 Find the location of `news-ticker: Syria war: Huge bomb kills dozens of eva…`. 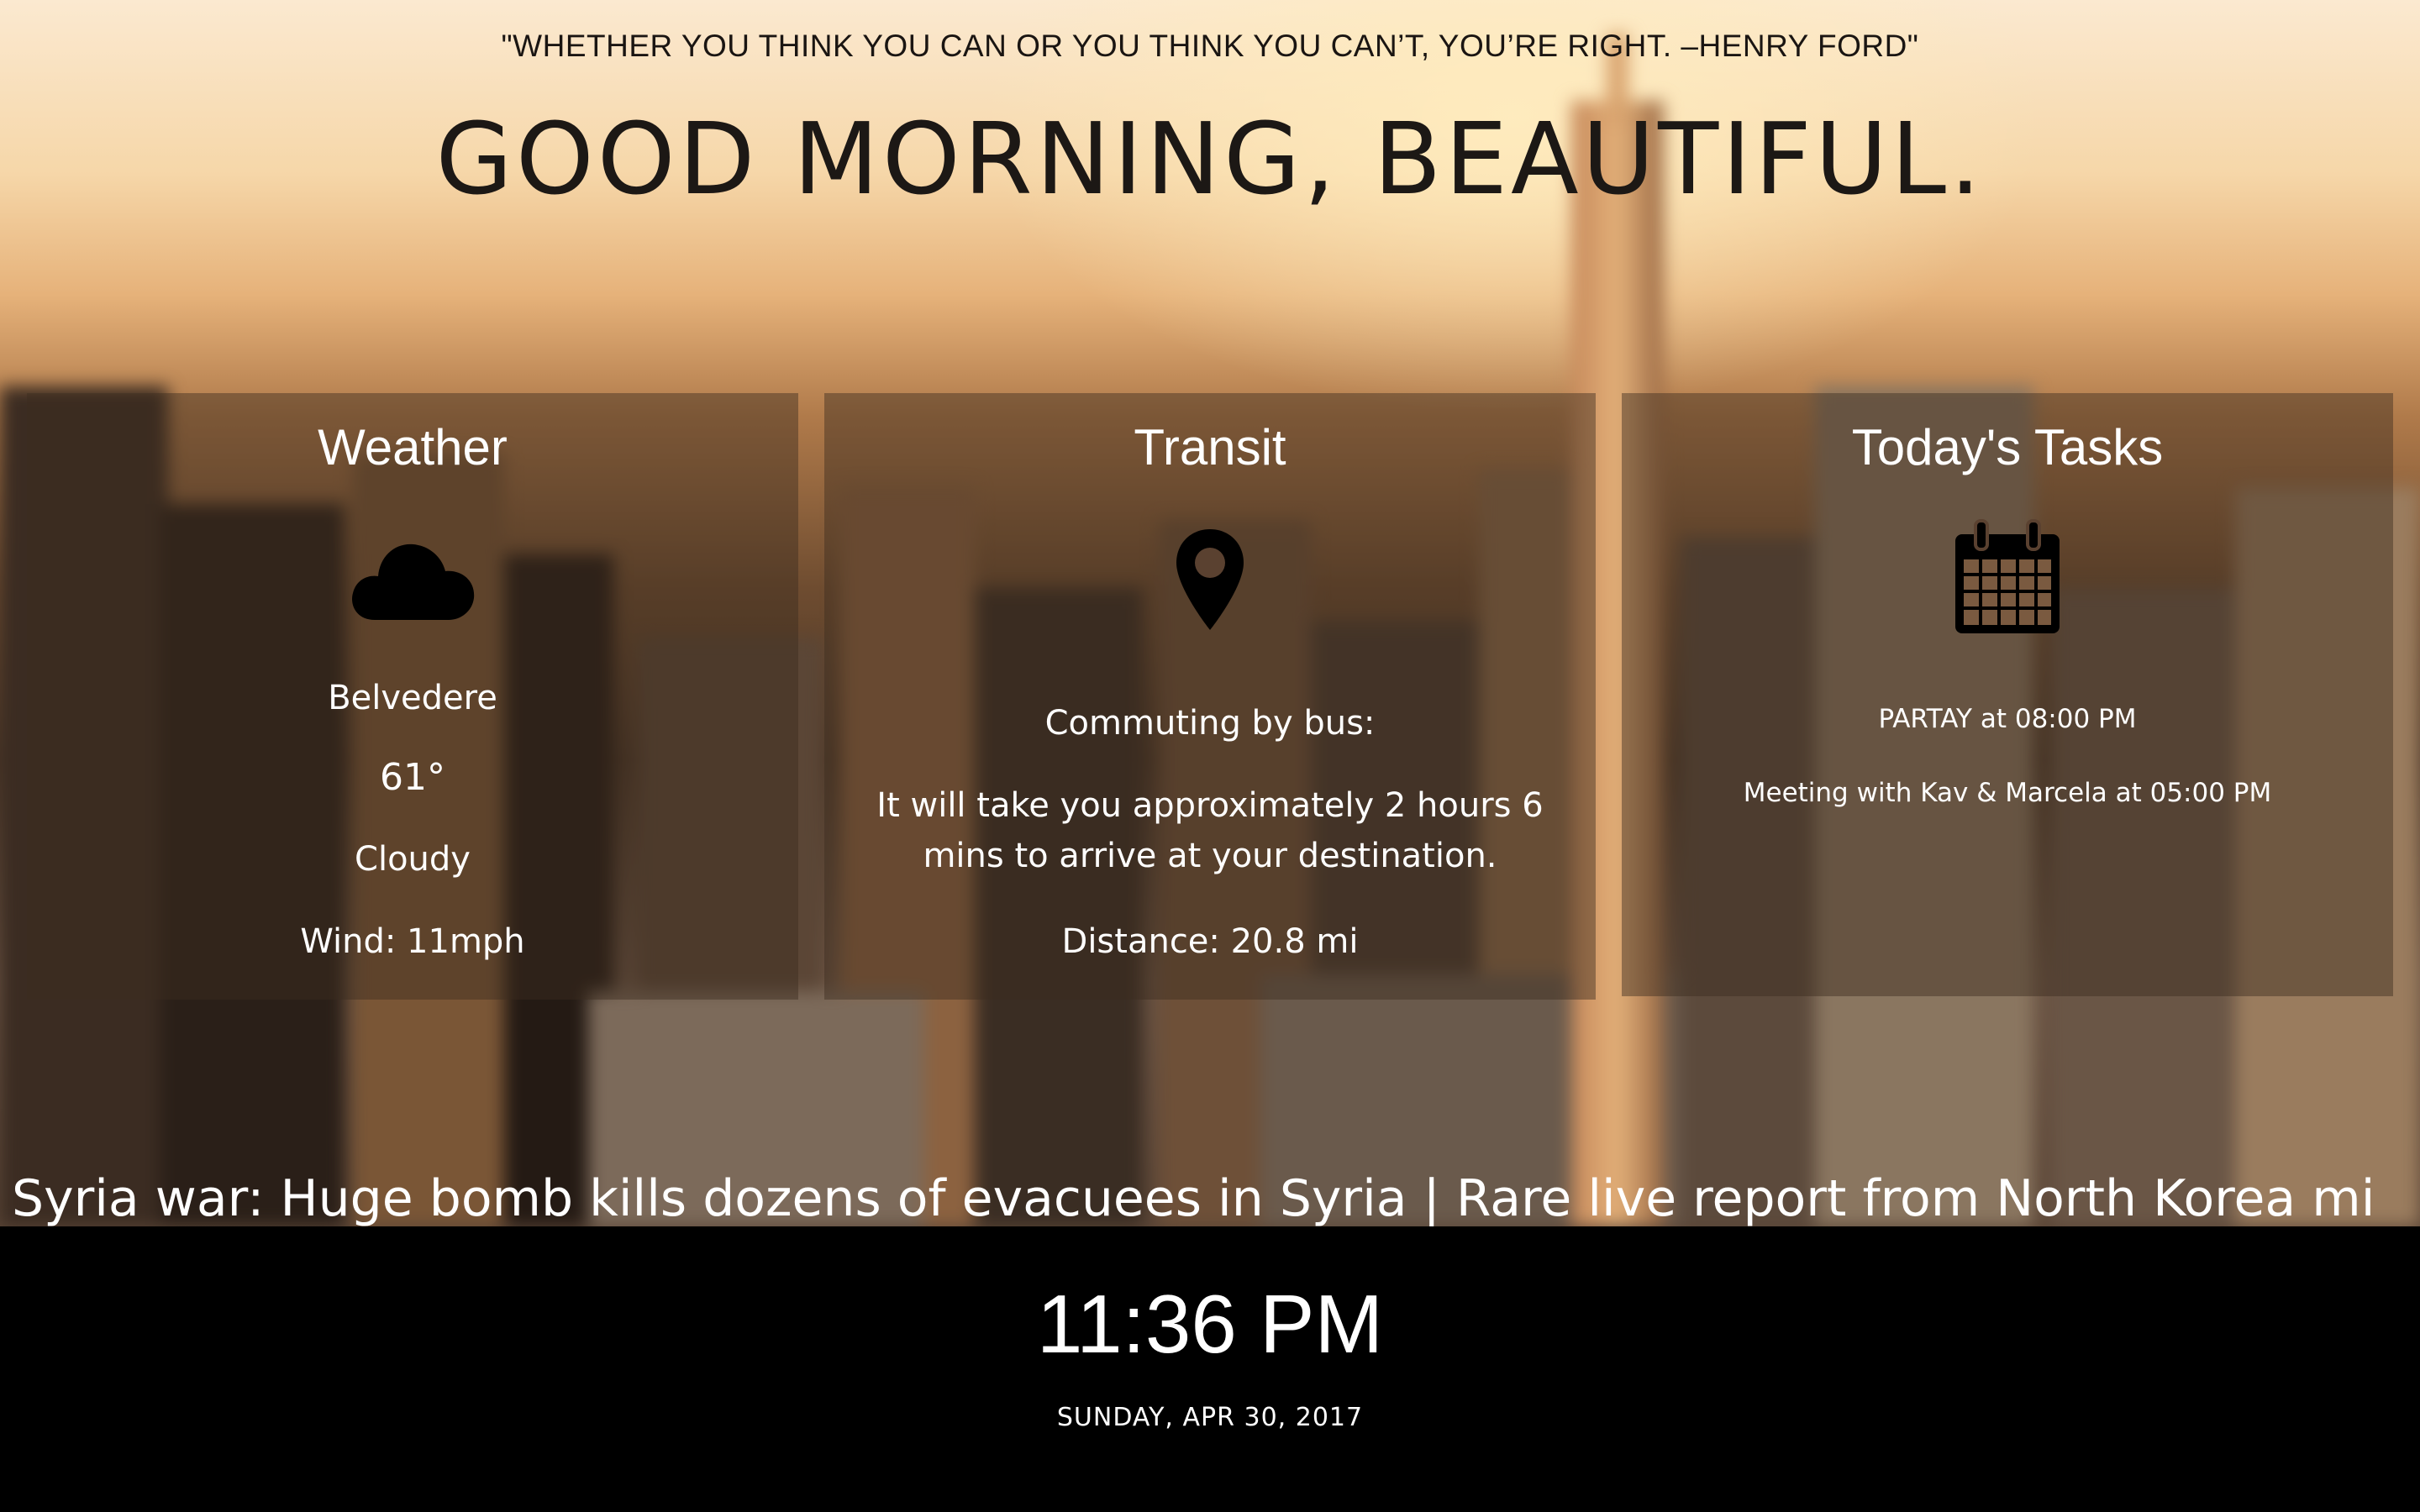

news-ticker: Syria war: Huge bomb kills dozens of eva… is located at coordinates (1210, 1198).